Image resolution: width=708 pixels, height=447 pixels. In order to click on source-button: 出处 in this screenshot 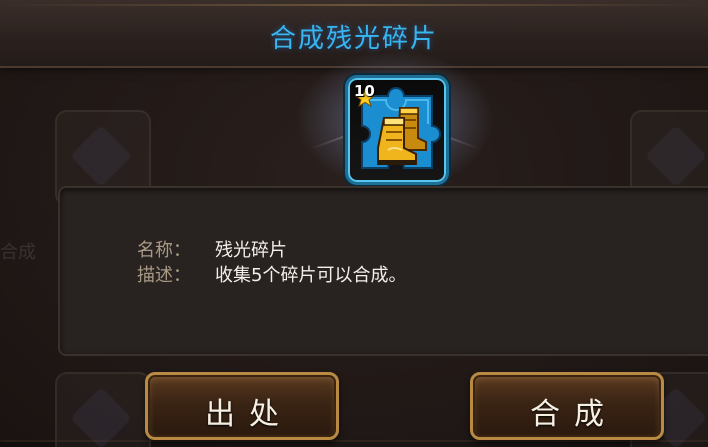, I will do `click(242, 406)`.